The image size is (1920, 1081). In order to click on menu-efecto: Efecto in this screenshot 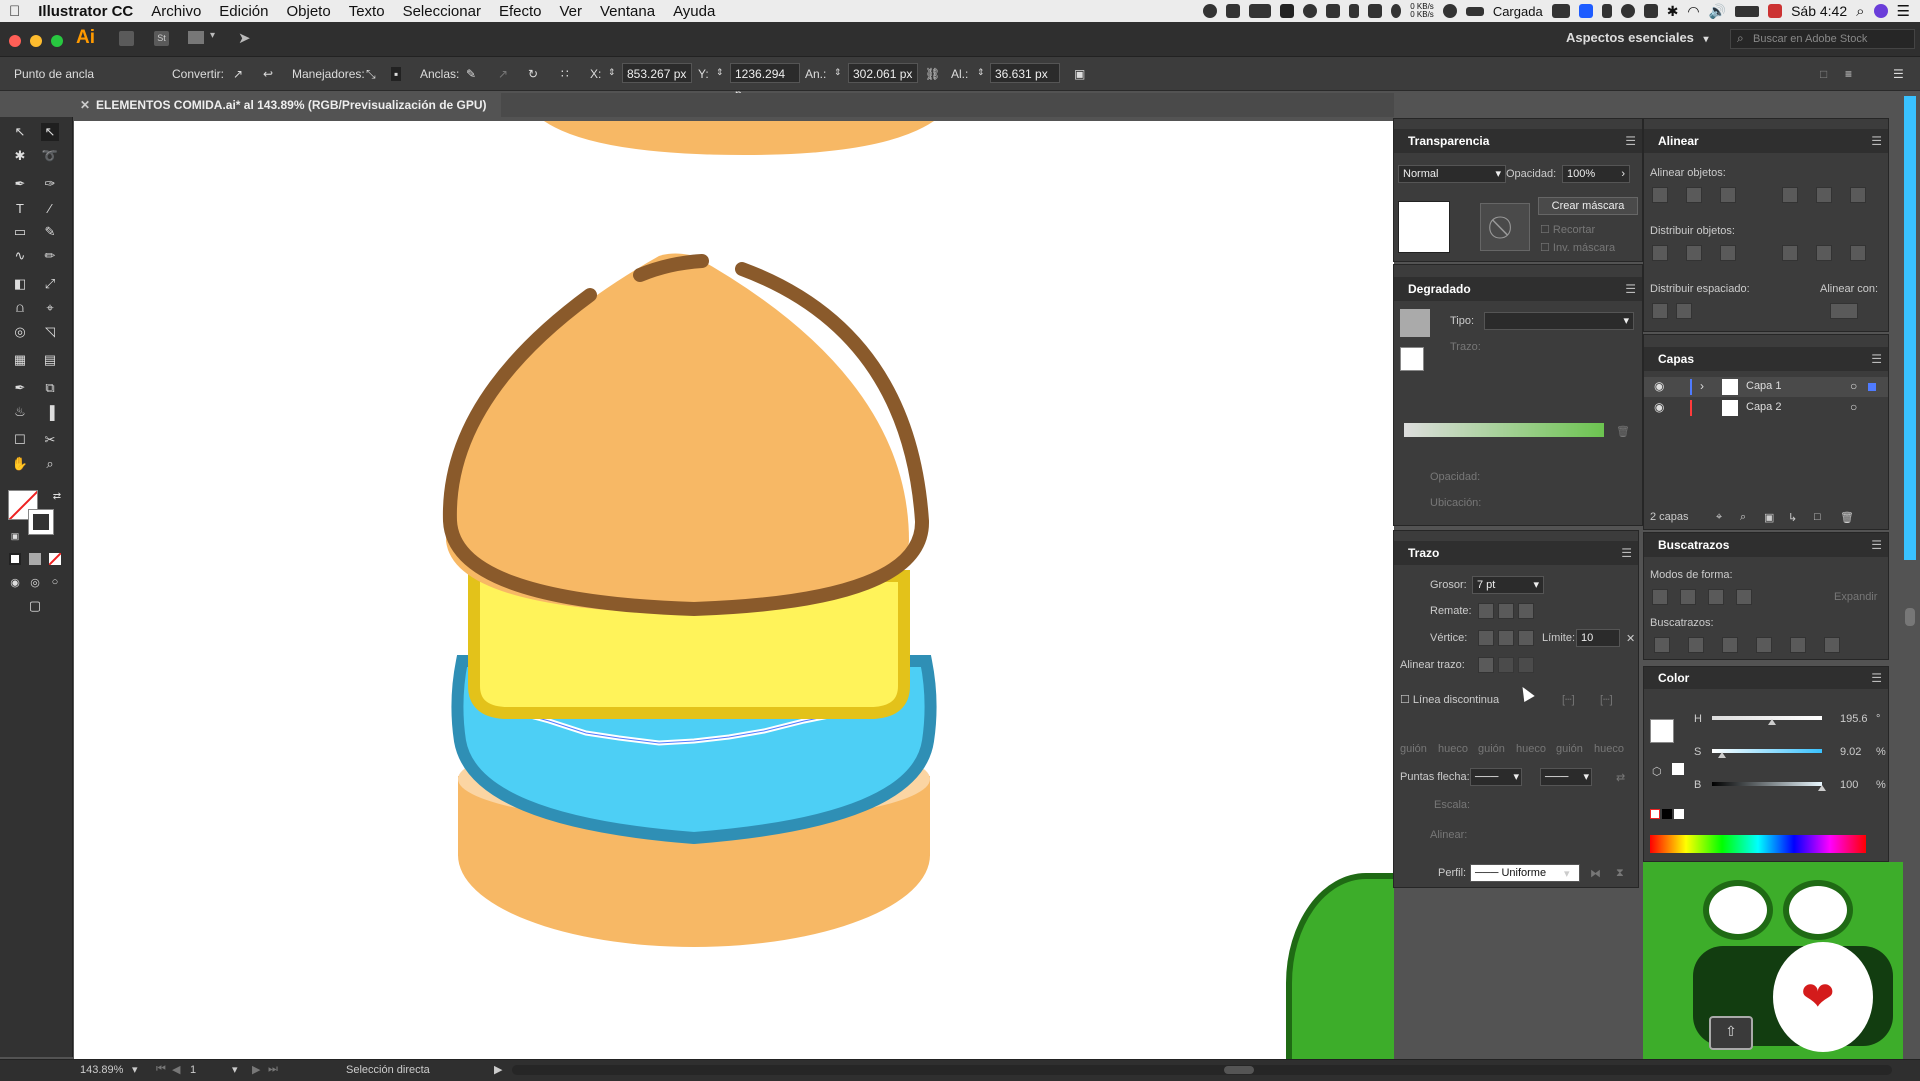, I will do `click(520, 11)`.